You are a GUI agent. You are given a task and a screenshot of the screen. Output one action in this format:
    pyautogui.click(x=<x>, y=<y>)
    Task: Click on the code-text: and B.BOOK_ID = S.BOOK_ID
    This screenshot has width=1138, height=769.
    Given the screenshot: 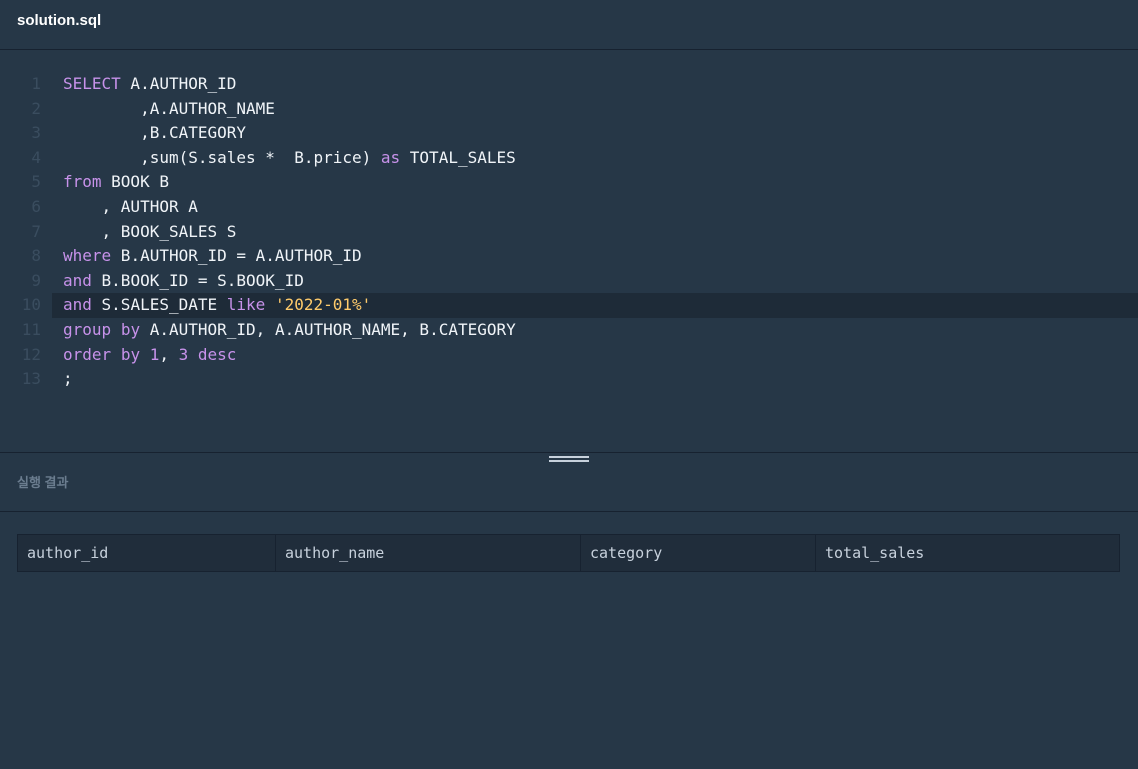 What is the action you would take?
    pyautogui.click(x=183, y=281)
    